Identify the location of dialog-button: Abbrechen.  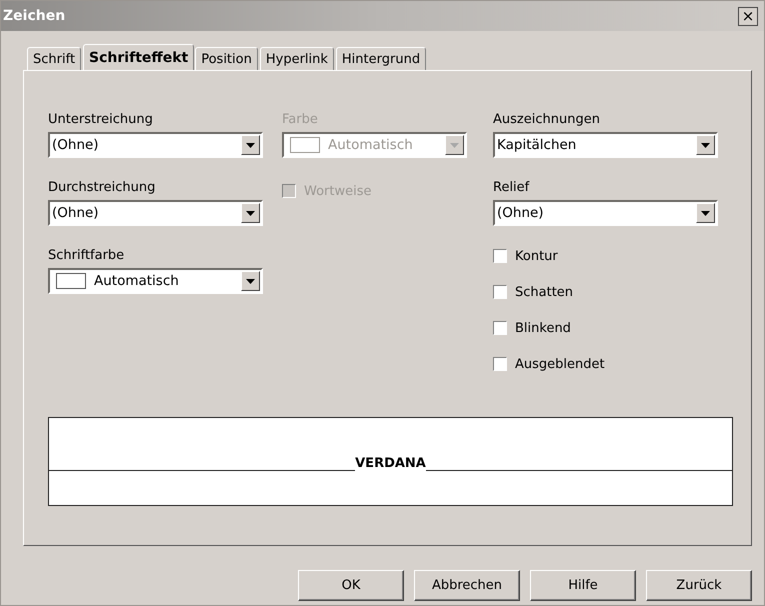
(467, 585).